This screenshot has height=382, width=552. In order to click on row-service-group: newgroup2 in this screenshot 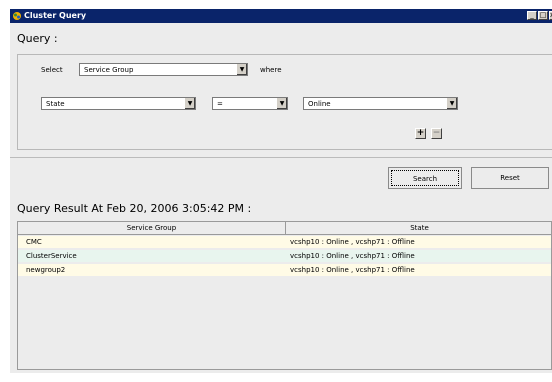, I will do `click(46, 270)`.